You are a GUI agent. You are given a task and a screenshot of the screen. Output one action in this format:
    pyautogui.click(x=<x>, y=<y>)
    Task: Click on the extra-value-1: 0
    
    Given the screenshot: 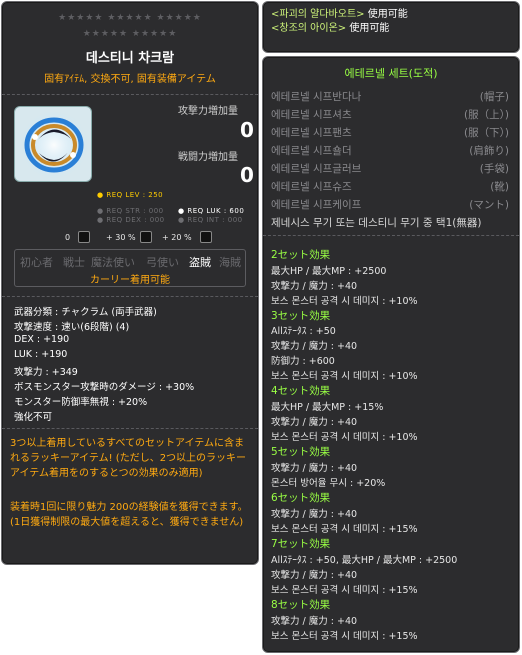 What is the action you would take?
    pyautogui.click(x=68, y=237)
    